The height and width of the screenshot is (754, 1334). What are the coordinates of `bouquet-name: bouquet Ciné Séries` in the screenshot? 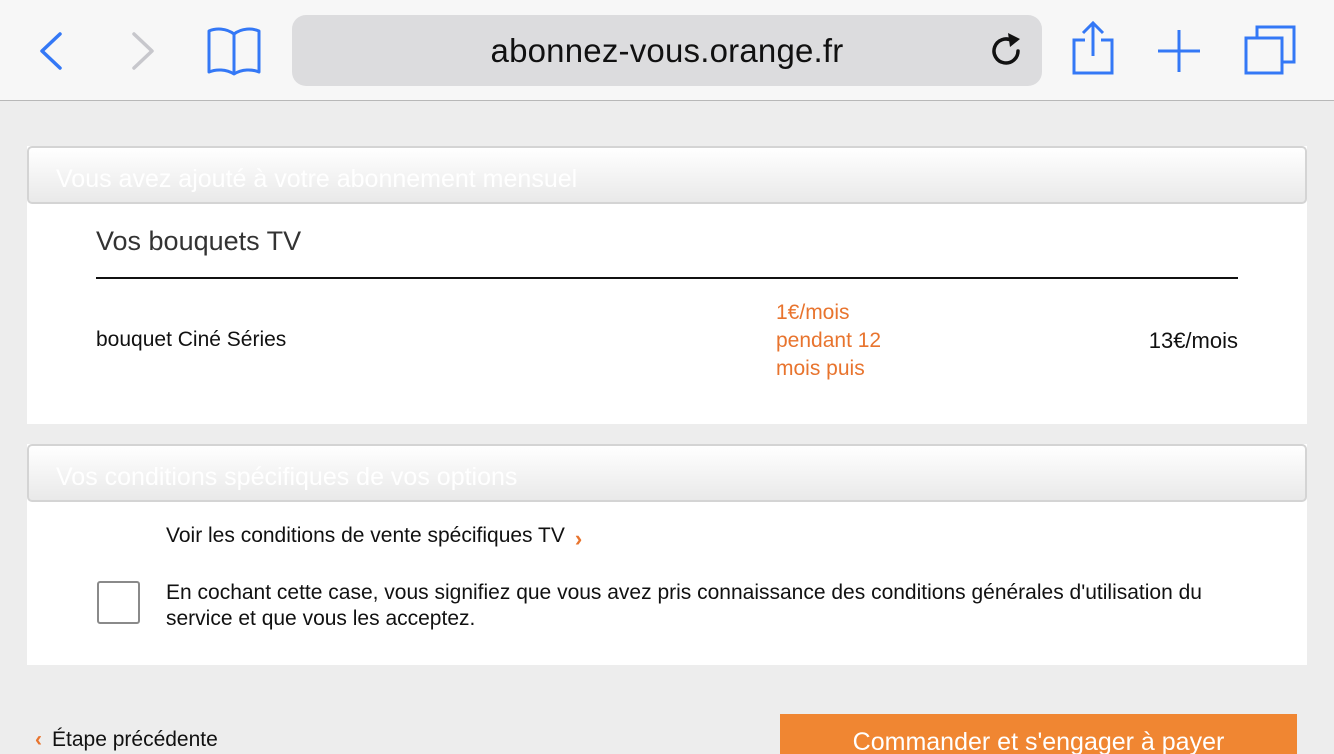 It's located at (191, 339).